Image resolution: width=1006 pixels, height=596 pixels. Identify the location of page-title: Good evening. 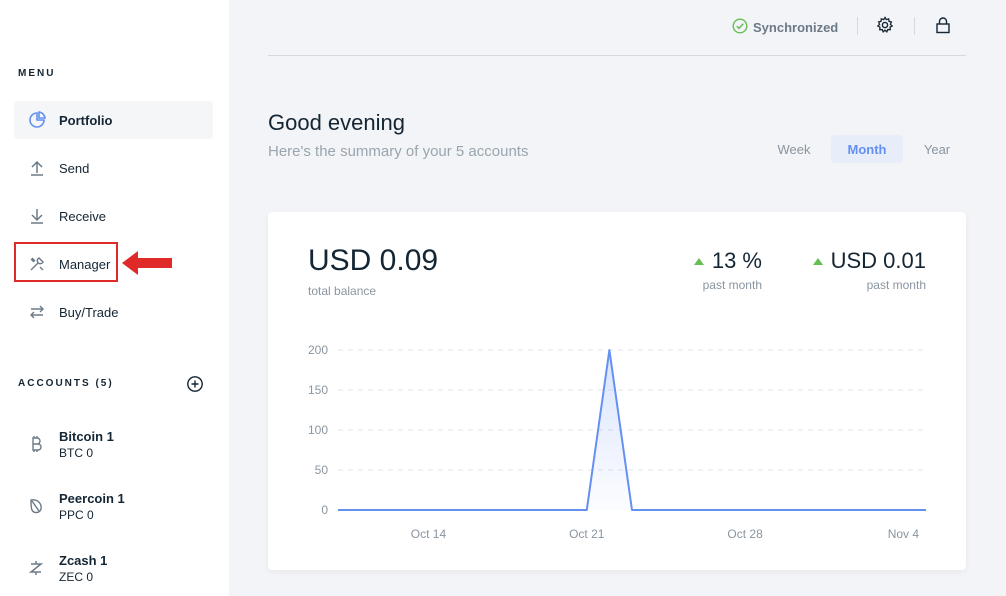
(336, 122).